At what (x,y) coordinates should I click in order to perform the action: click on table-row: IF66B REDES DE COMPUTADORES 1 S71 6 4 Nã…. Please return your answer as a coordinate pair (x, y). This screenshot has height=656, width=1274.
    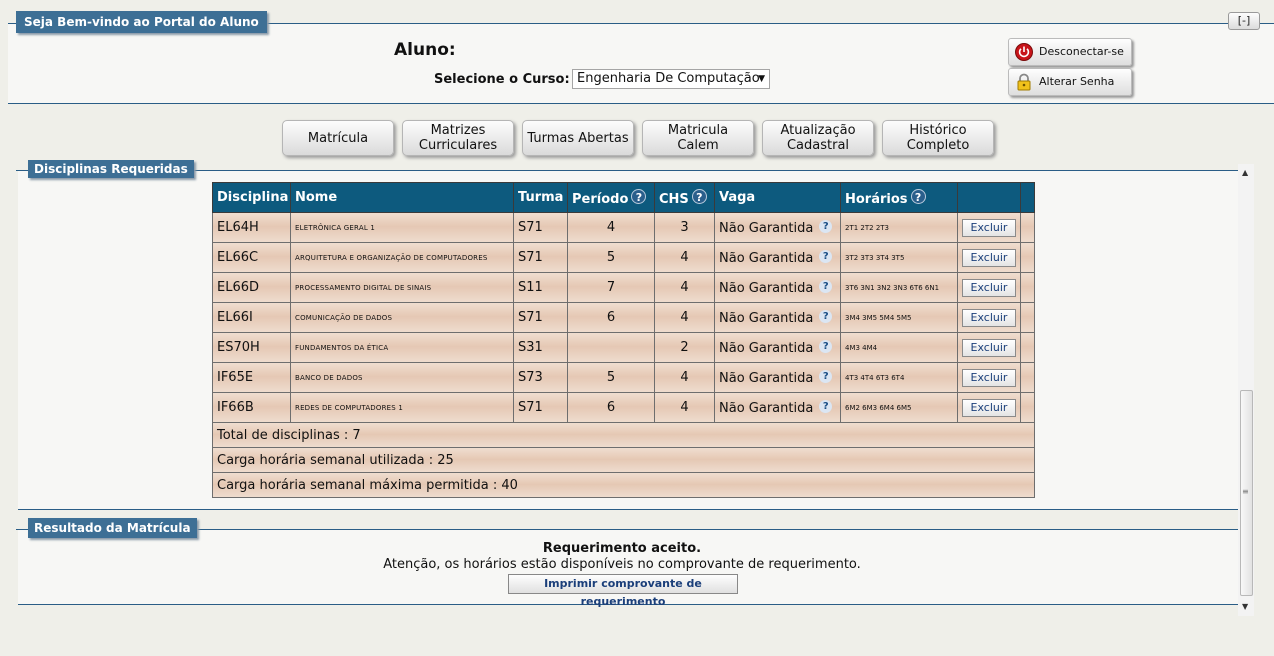
    Looking at the image, I should click on (623, 407).